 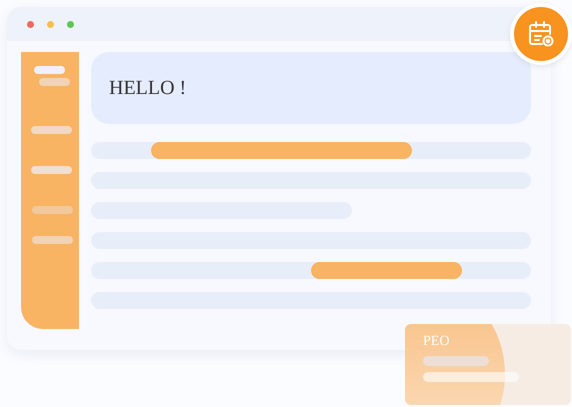 What do you see at coordinates (70, 24) in the screenshot?
I see `maximize-dot-icon` at bounding box center [70, 24].